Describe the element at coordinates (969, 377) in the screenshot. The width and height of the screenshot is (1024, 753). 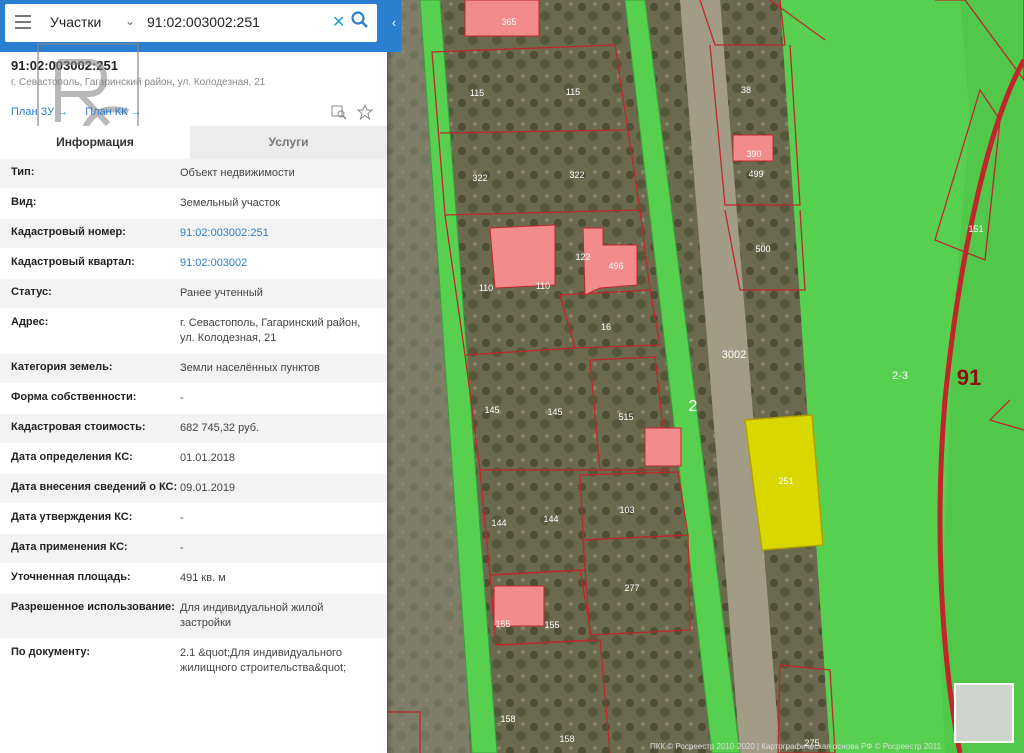
I see `map-label-quarter: 91` at that location.